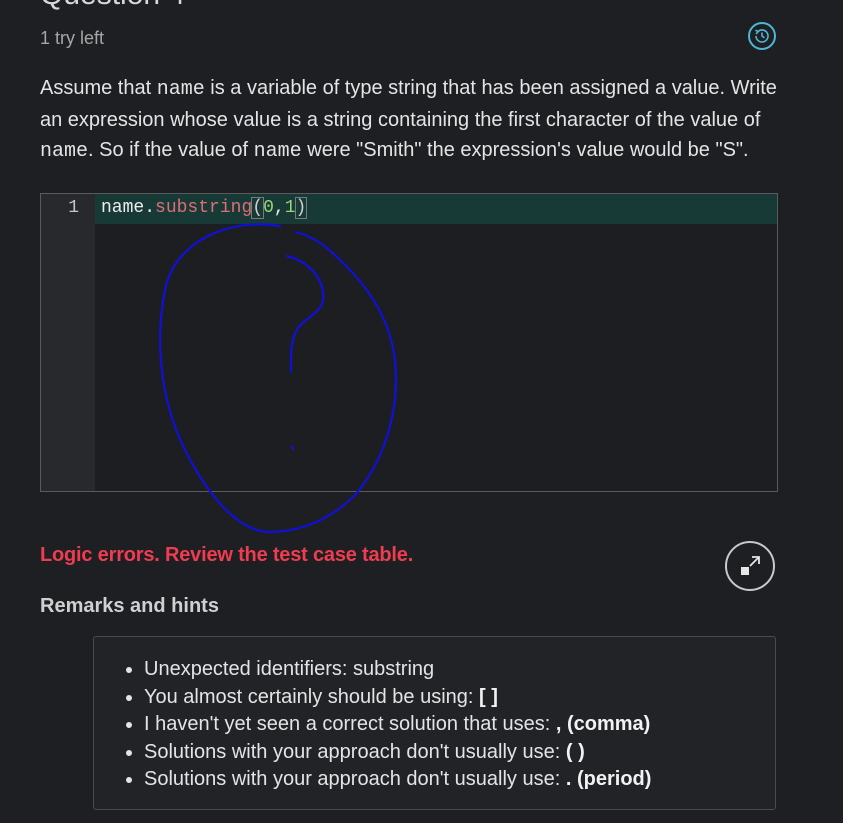 This screenshot has height=823, width=843. I want to click on token-comma: ,, so click(279, 208).